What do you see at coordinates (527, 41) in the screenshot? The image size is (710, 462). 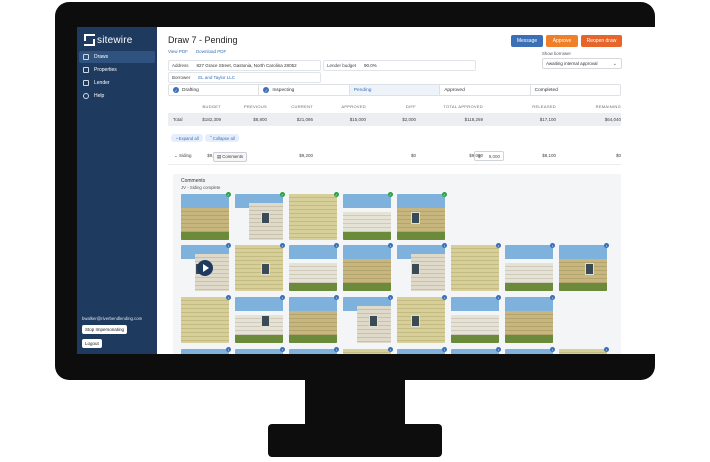 I see `message-button: Message` at bounding box center [527, 41].